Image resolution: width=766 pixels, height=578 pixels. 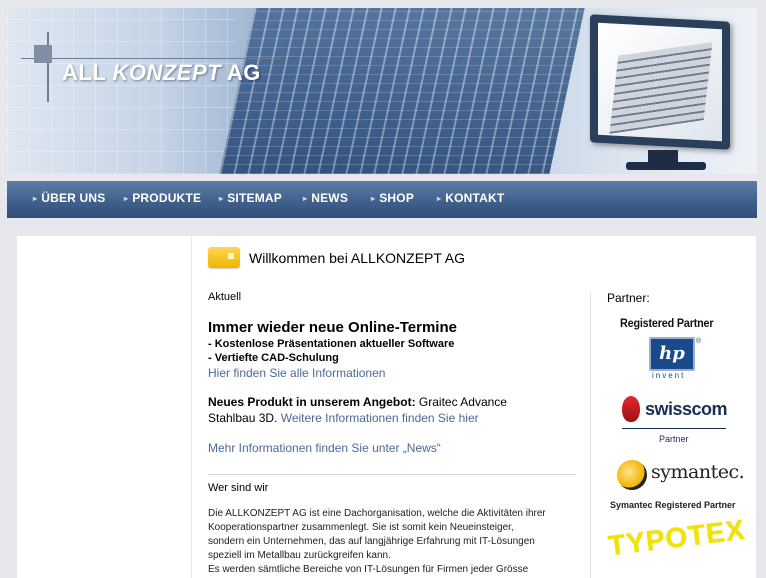 I want to click on nav-item-shop: ▸ SHOP, so click(x=392, y=198).